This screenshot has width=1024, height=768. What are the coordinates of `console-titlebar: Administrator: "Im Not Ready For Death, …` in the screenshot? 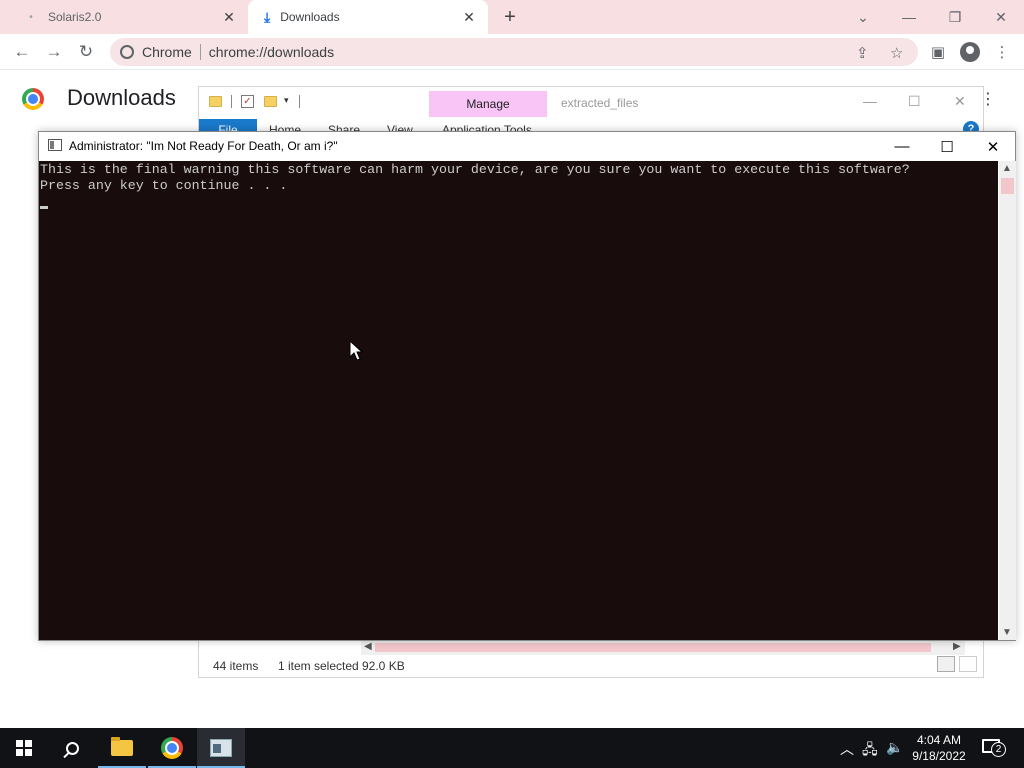 It's located at (527, 146).